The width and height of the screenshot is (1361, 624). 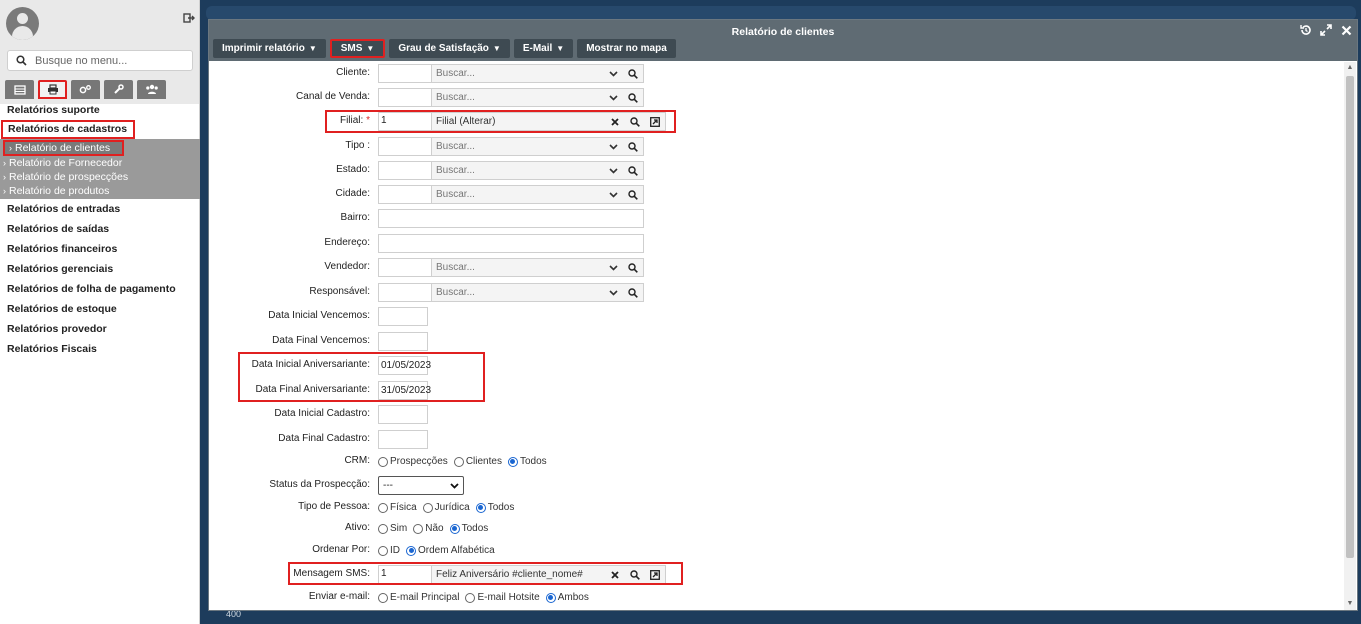 What do you see at coordinates (573, 597) in the screenshot?
I see `radio-label: Ambos` at bounding box center [573, 597].